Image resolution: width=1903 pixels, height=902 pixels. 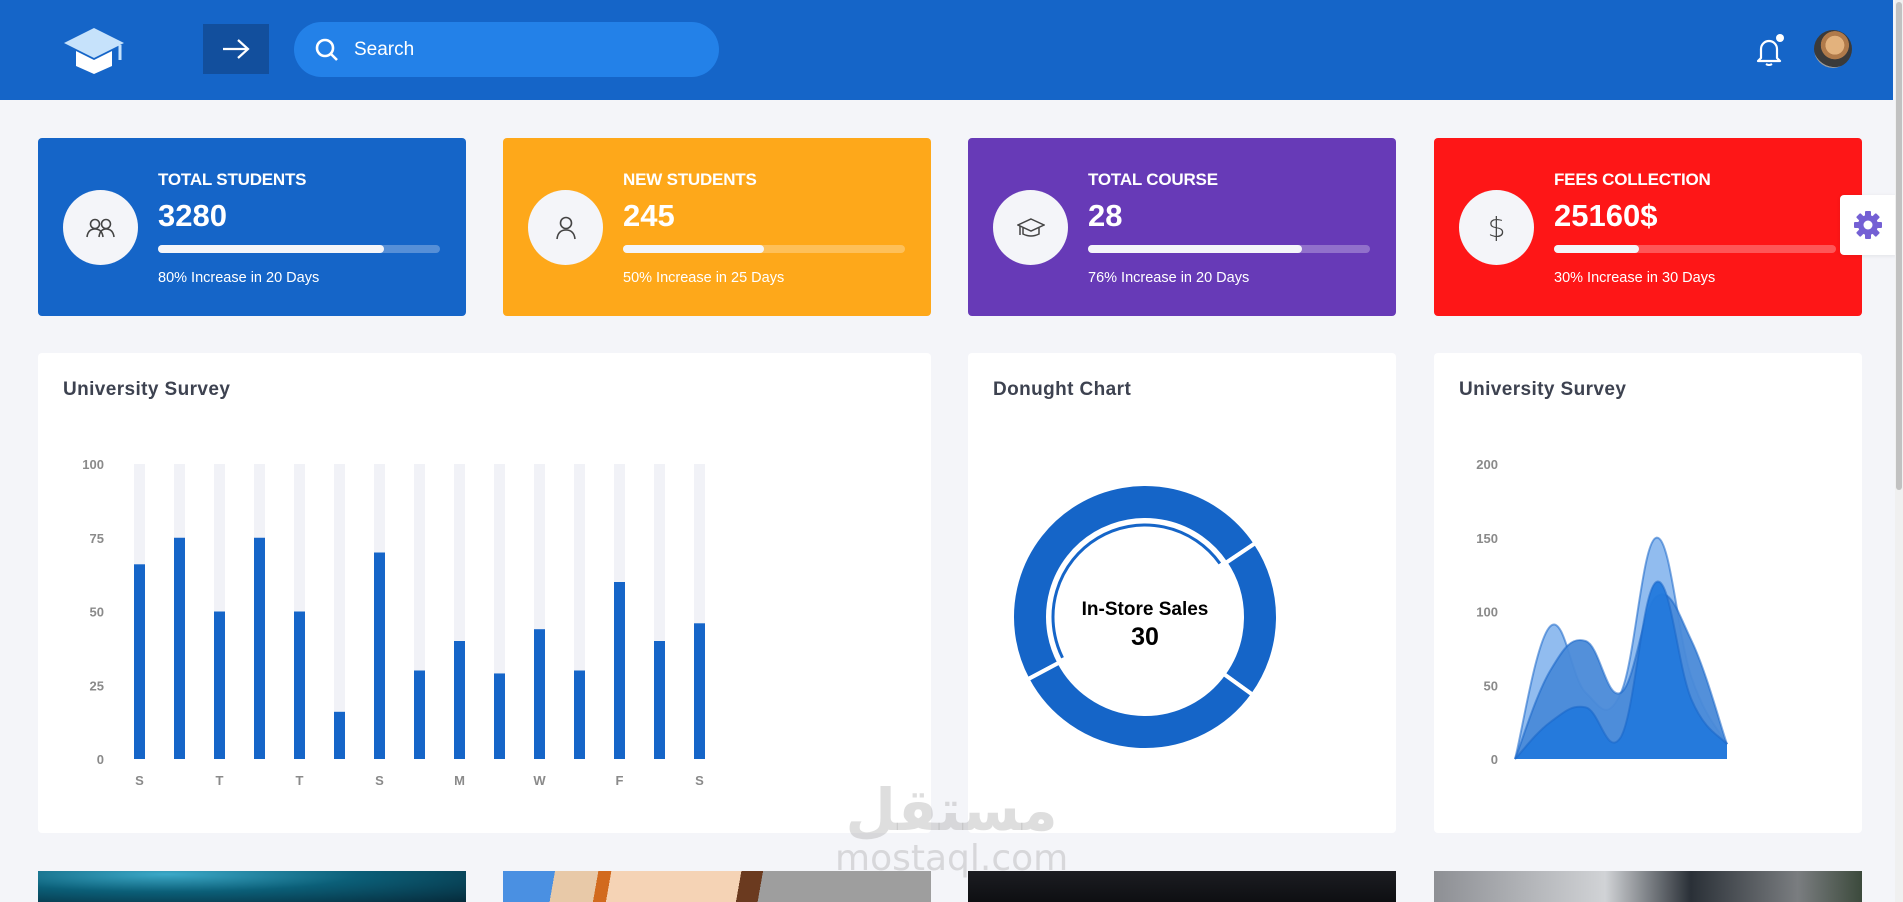 I want to click on stat-title: FEES COLLECTION, so click(x=1632, y=179).